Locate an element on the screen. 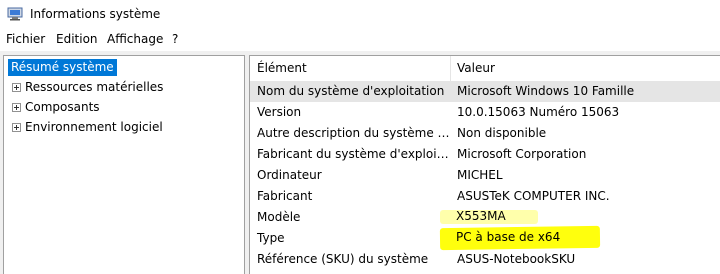  table-row: Fabricant ASUSTeK COMPUTER INC. is located at coordinates (485, 196).